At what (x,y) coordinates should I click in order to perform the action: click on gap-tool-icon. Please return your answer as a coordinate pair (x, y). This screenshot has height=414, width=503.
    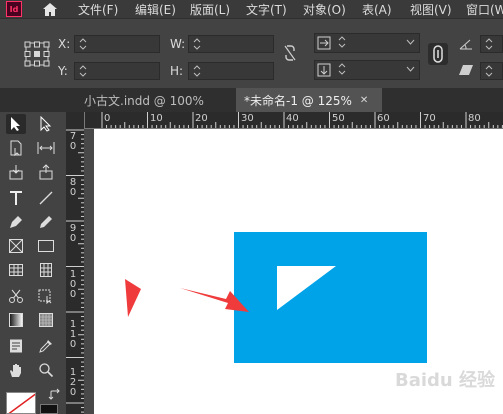
    Looking at the image, I should click on (46, 148).